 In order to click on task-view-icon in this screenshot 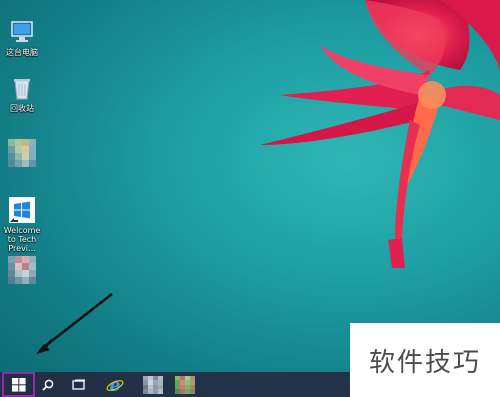, I will do `click(78, 384)`.